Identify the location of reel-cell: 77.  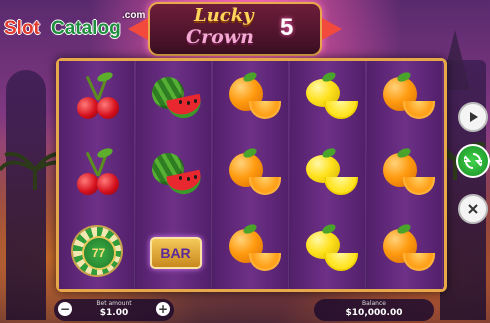
(96, 251).